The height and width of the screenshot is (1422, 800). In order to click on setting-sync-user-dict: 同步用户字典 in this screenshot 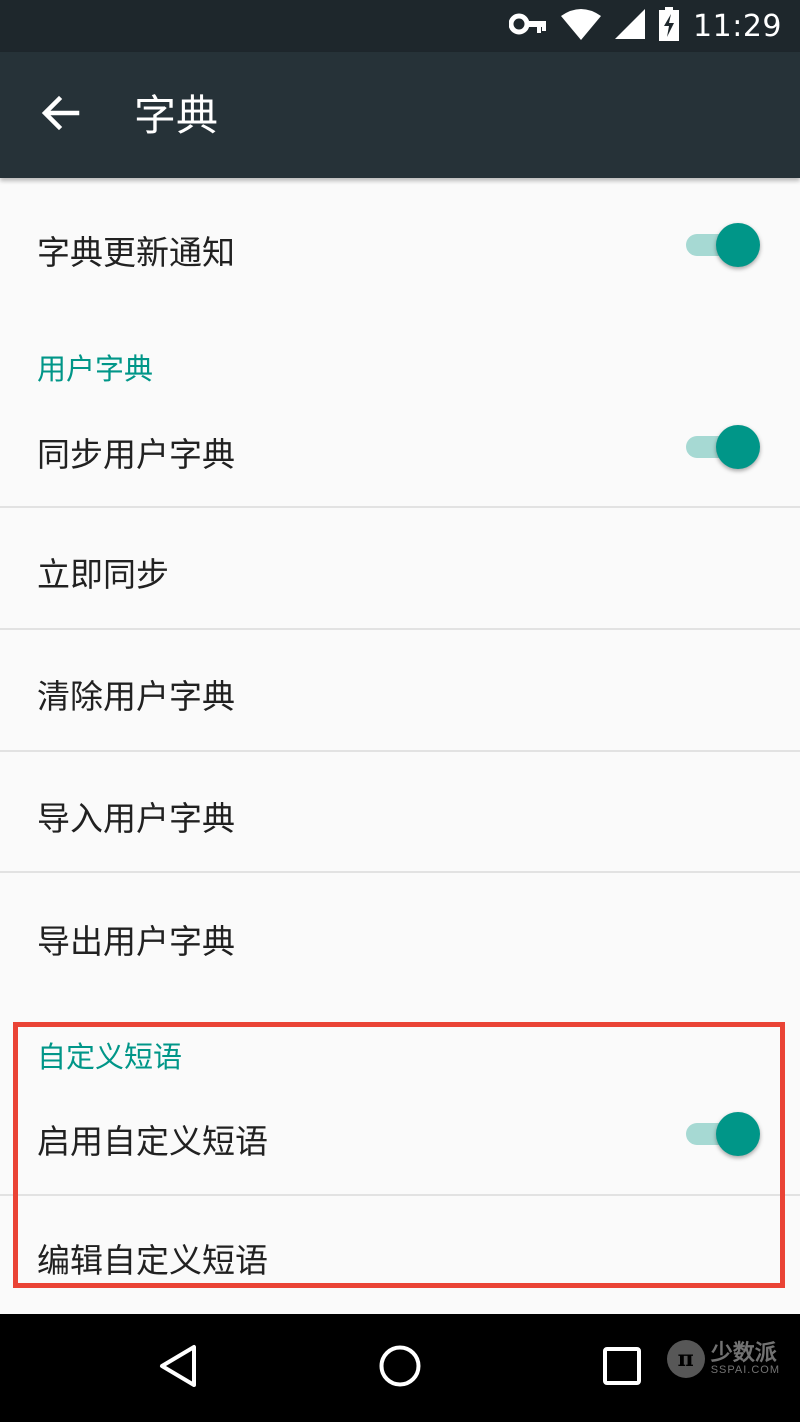, I will do `click(400, 453)`.